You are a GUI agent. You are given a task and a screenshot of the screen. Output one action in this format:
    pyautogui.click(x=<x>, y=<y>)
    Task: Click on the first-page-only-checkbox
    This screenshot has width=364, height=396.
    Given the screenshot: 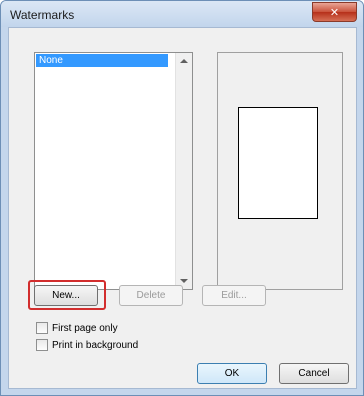 What is the action you would take?
    pyautogui.click(x=42, y=328)
    